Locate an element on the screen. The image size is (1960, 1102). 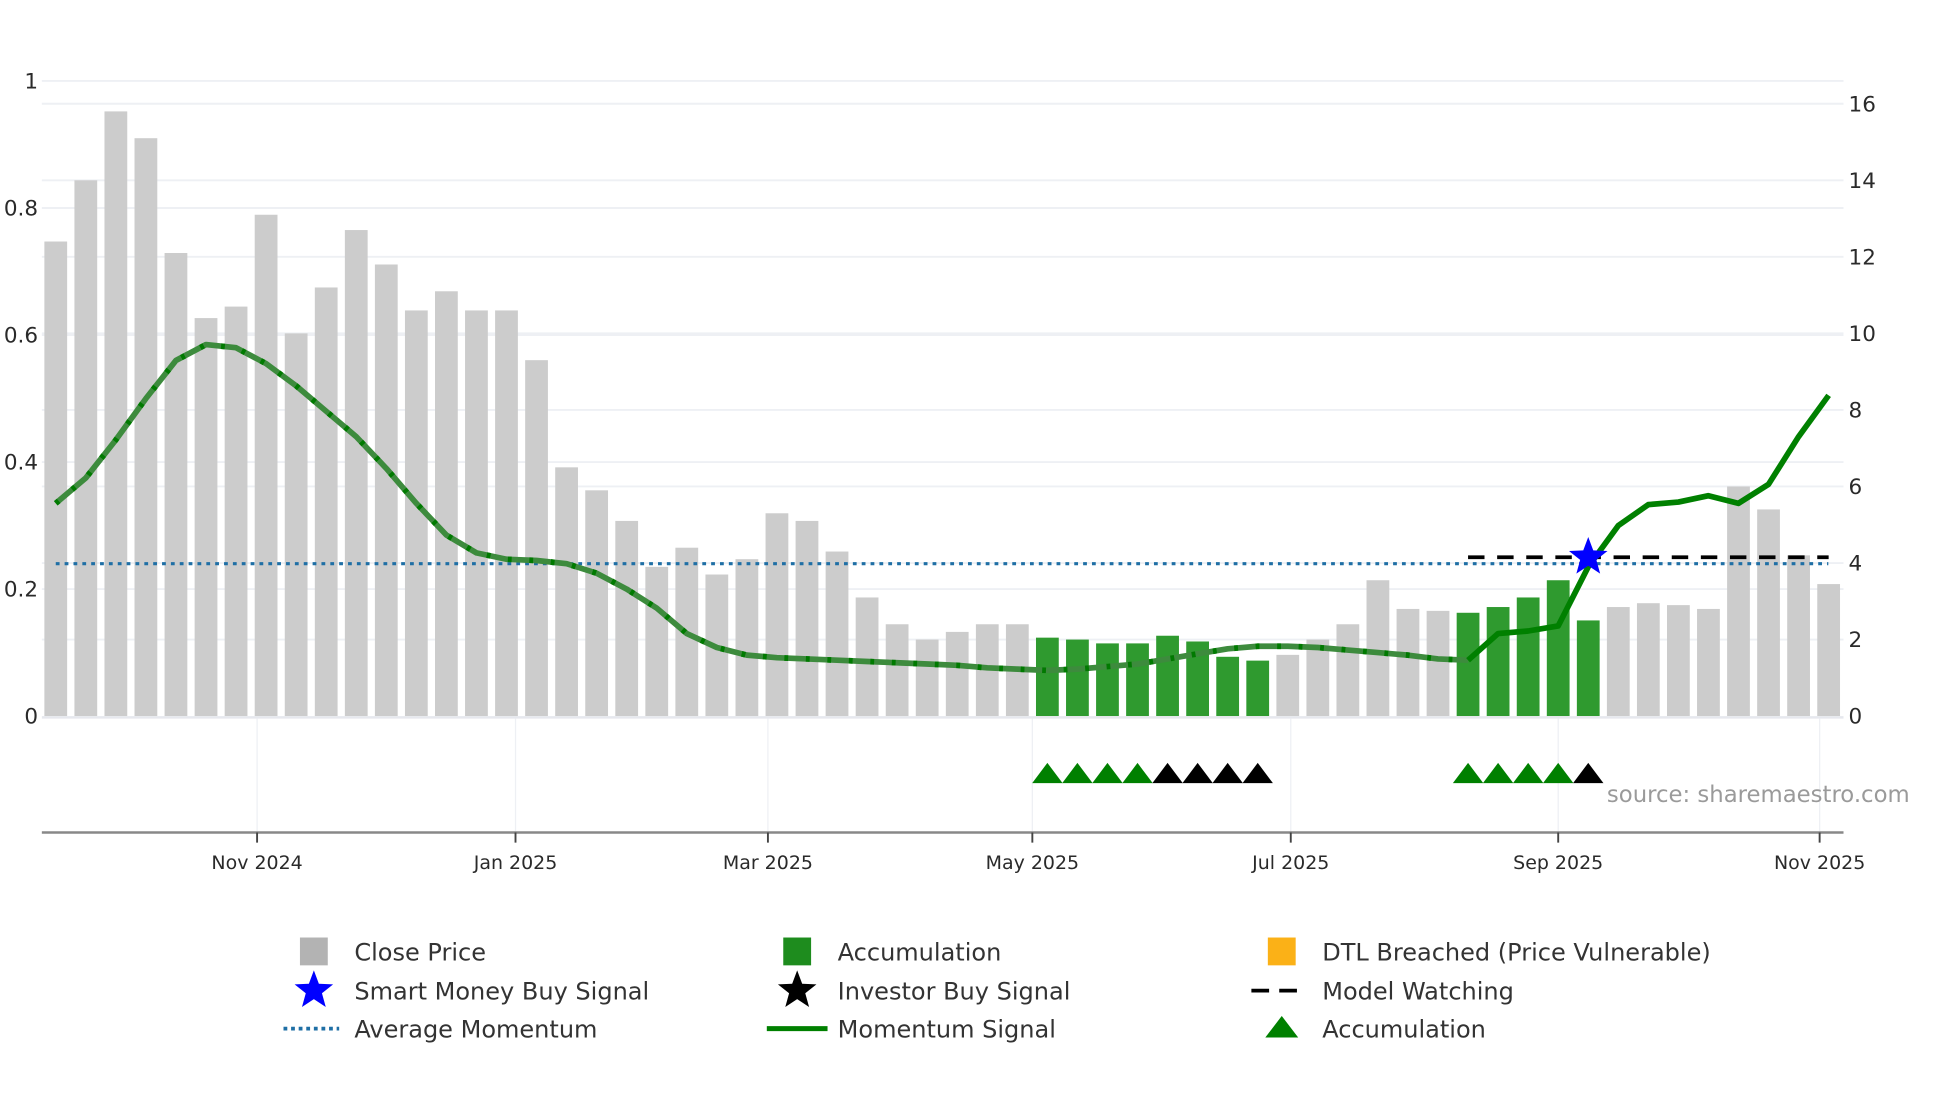
legend-label: Close Price is located at coordinates (420, 952).